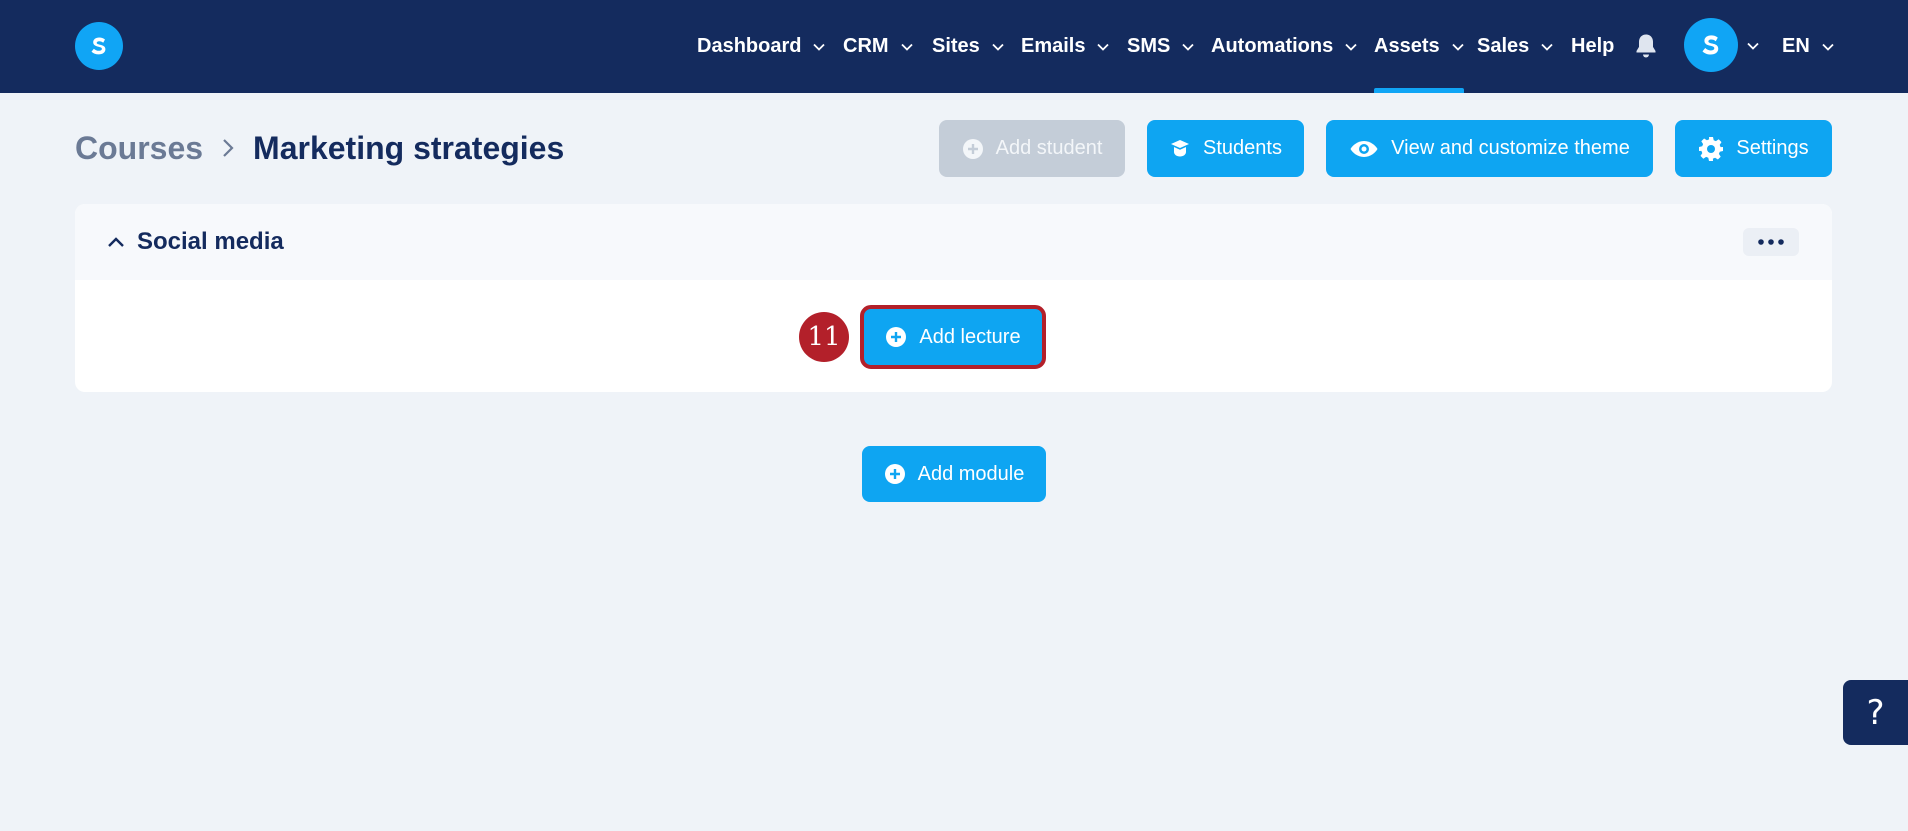  I want to click on nav-help: Help, so click(1592, 46).